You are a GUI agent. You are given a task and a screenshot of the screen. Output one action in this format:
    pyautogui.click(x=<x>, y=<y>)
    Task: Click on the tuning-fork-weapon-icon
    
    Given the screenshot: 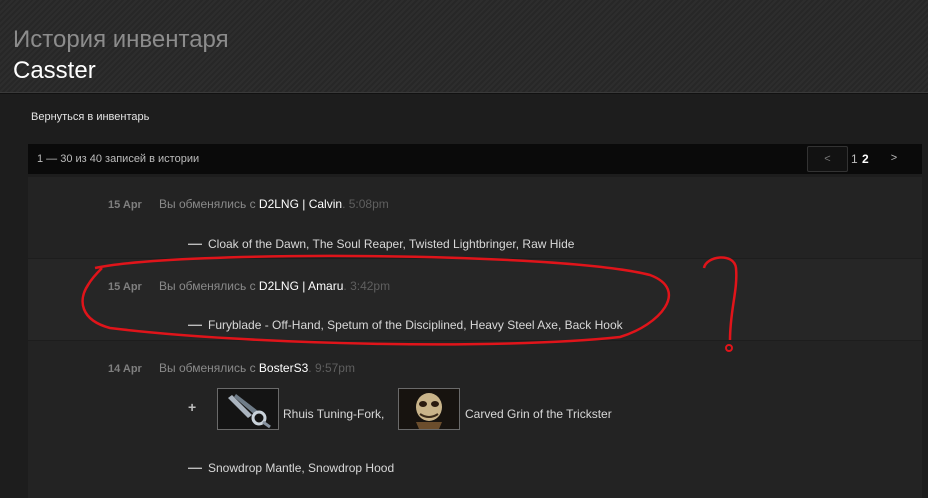 What is the action you would take?
    pyautogui.click(x=248, y=409)
    